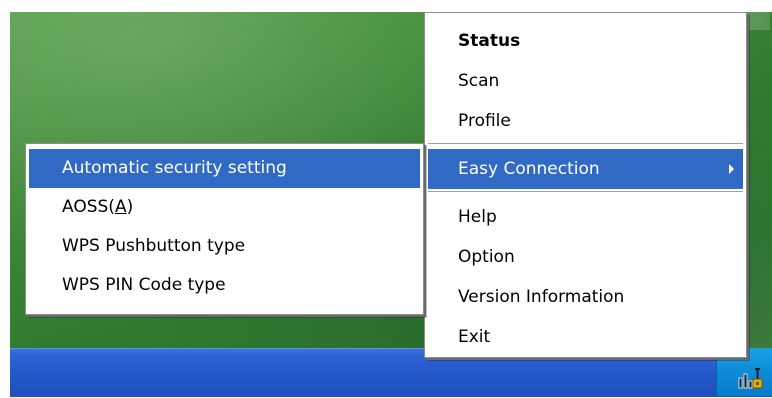 The image size is (772, 398). I want to click on menu-item-profile: Profile, so click(585, 121).